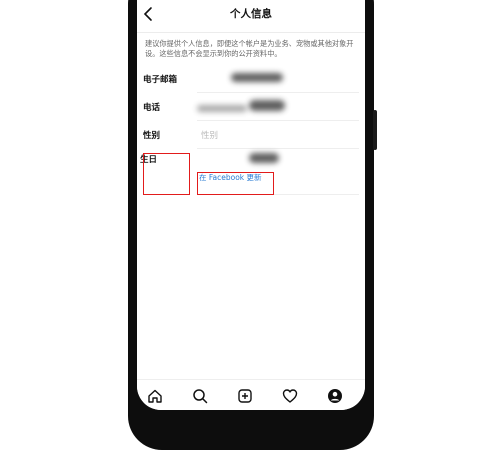  Describe the element at coordinates (200, 396) in the screenshot. I see `search-icon` at that location.